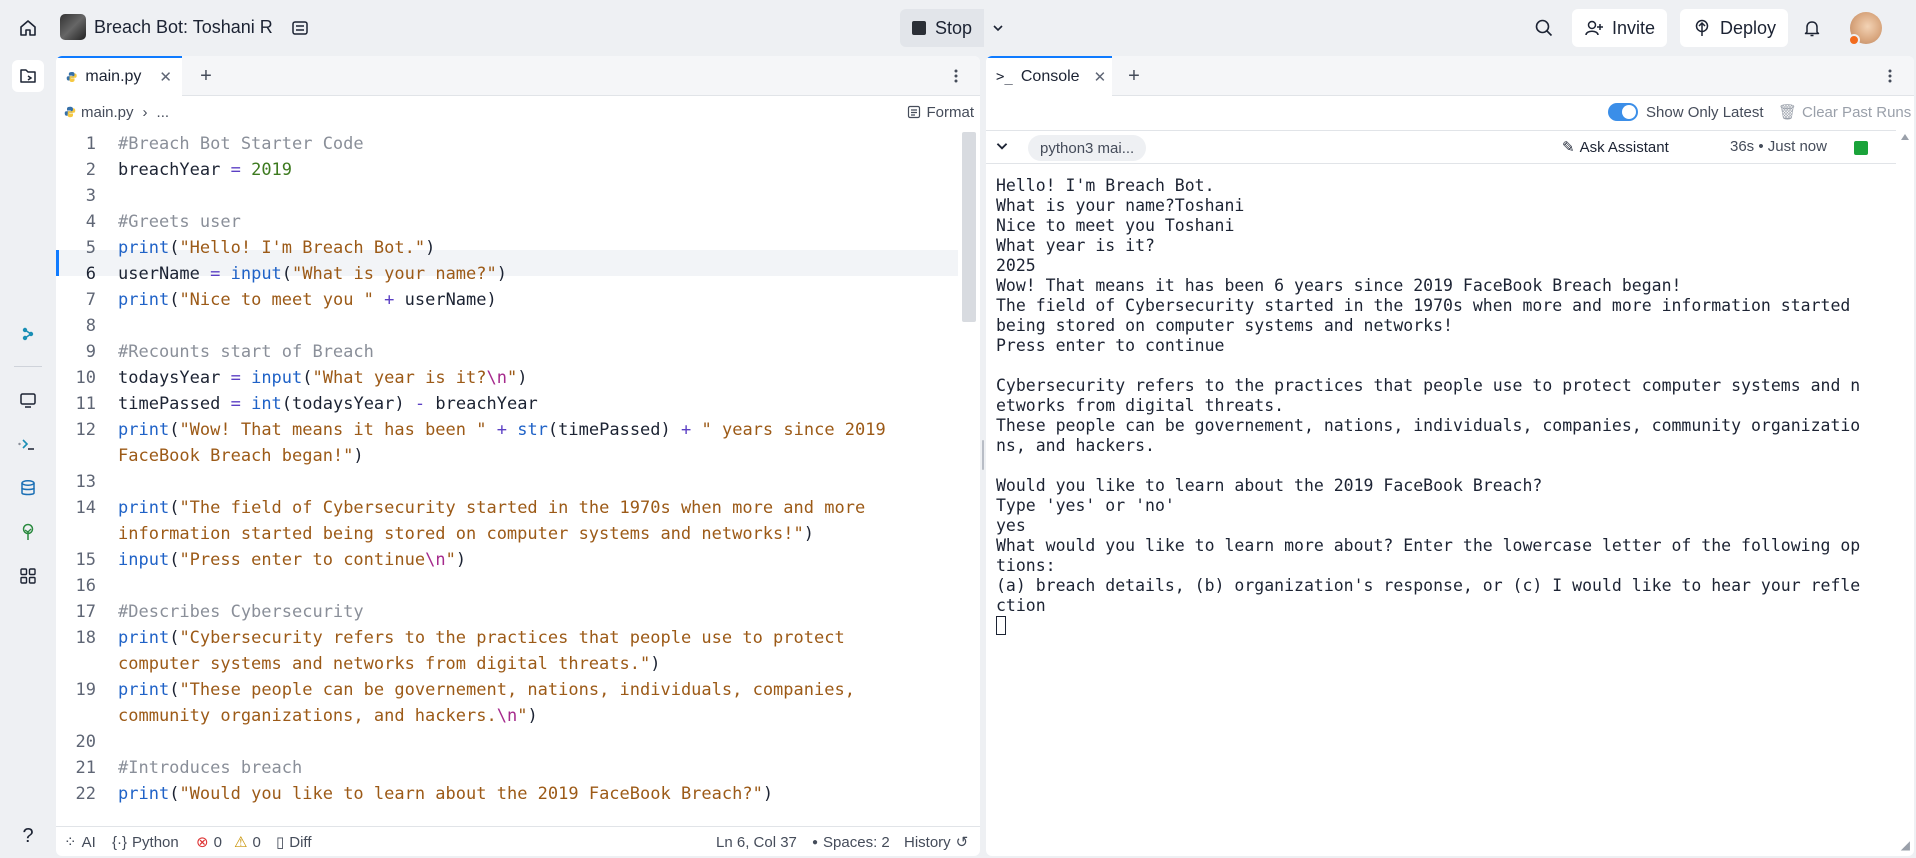 The width and height of the screenshot is (1916, 858). What do you see at coordinates (307, 300) in the screenshot?
I see `code-line: print("Nice to meet you " + userName)` at bounding box center [307, 300].